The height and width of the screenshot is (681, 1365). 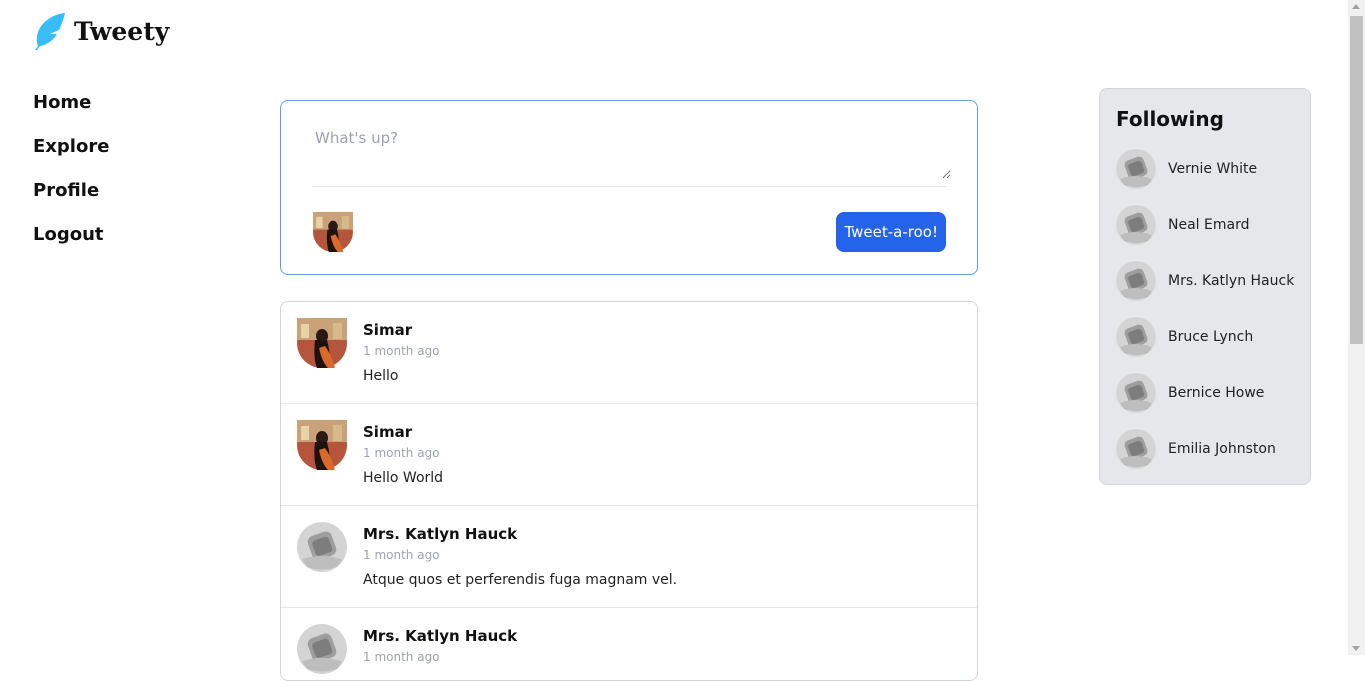 I want to click on following-name: Neal Emard, so click(x=1209, y=225).